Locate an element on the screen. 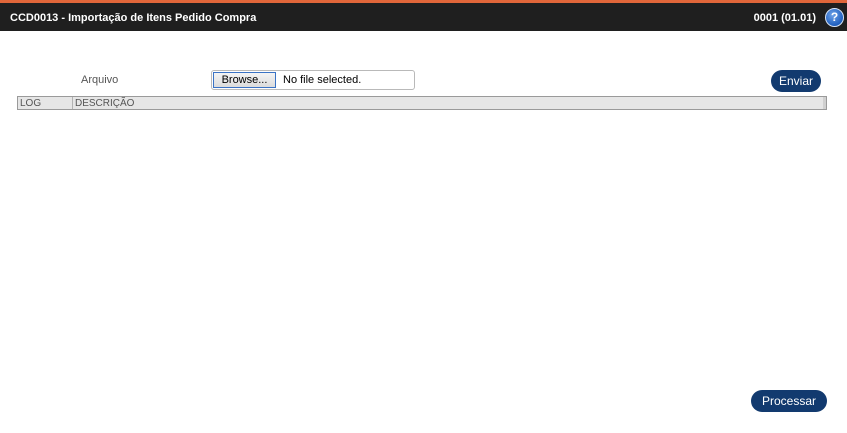 This screenshot has height=433, width=847. file-field-label: Arquivo is located at coordinates (100, 80).